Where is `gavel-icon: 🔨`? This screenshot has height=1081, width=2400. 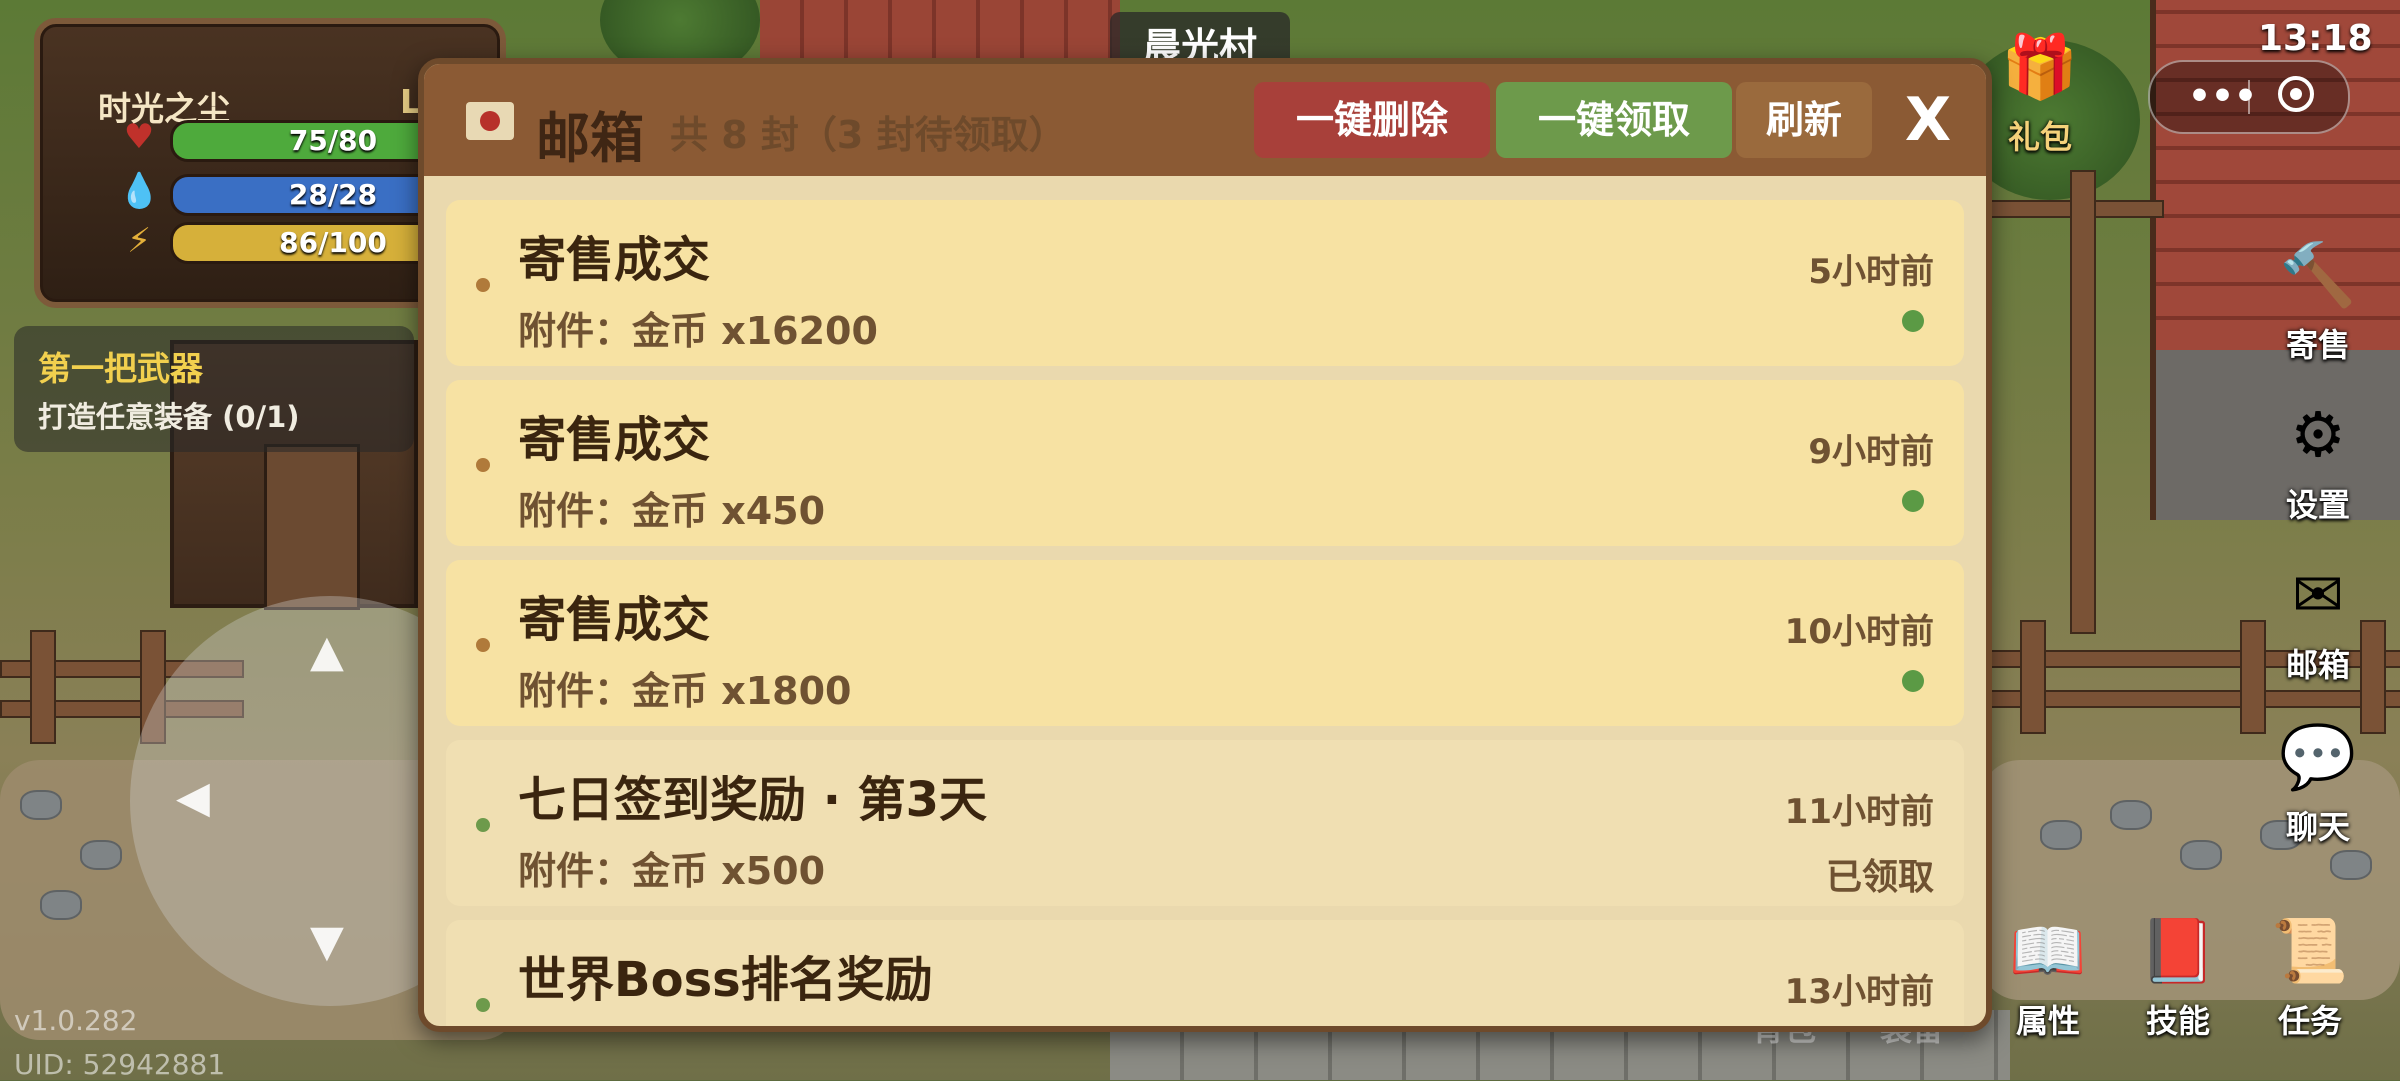
gavel-icon: 🔨 is located at coordinates (2318, 274).